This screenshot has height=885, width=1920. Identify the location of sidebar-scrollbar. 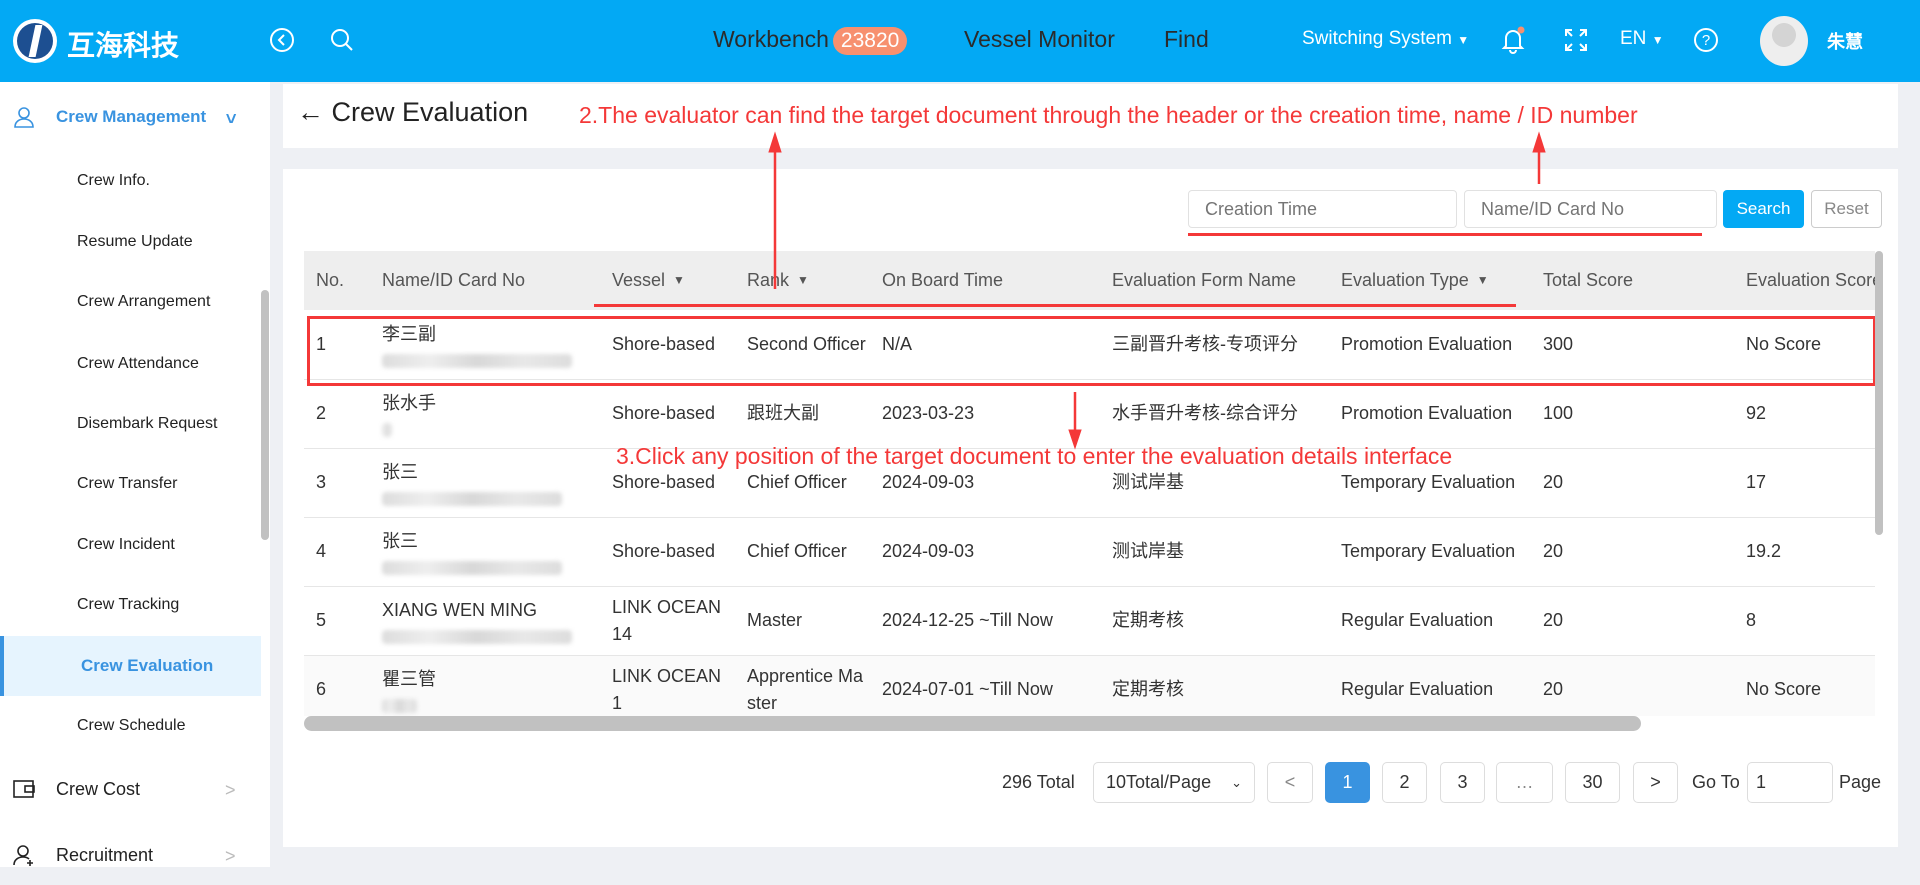
(265, 415).